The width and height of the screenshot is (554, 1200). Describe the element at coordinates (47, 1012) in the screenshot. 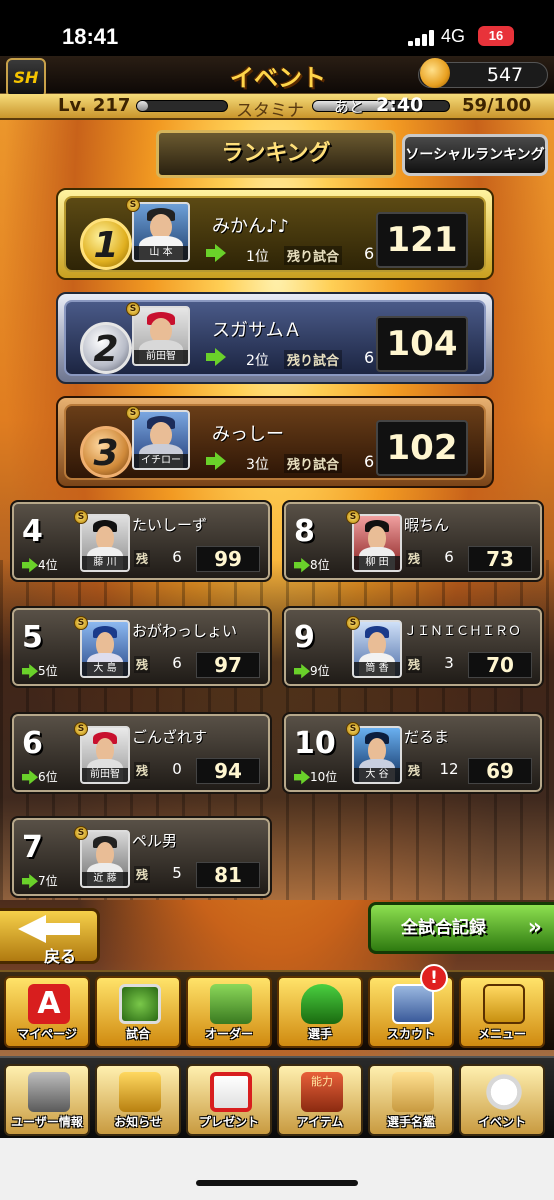

I see `nav-mypage: A マイページ` at that location.